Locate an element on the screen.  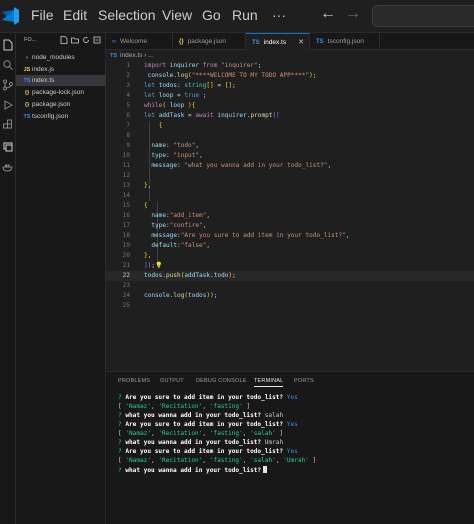
code-line: 15{ is located at coordinates (135, 205).